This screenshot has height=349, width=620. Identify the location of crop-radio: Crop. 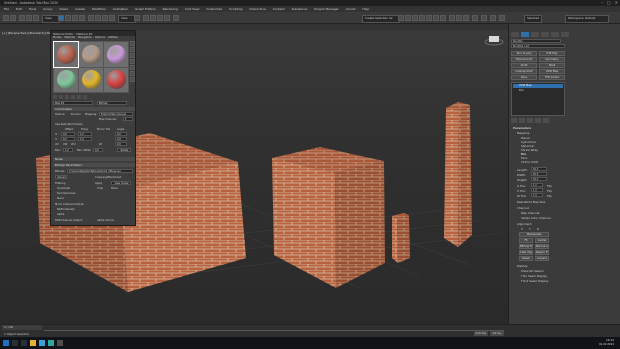
(100, 188).